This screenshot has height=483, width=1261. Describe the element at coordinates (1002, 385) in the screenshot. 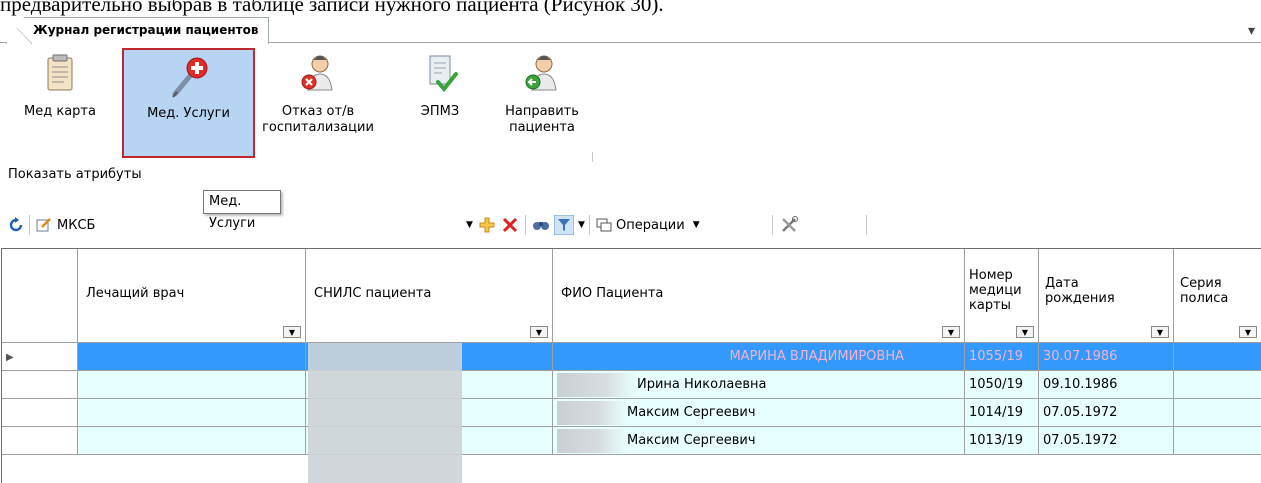

I see `cell-medcard: 1050/19` at that location.